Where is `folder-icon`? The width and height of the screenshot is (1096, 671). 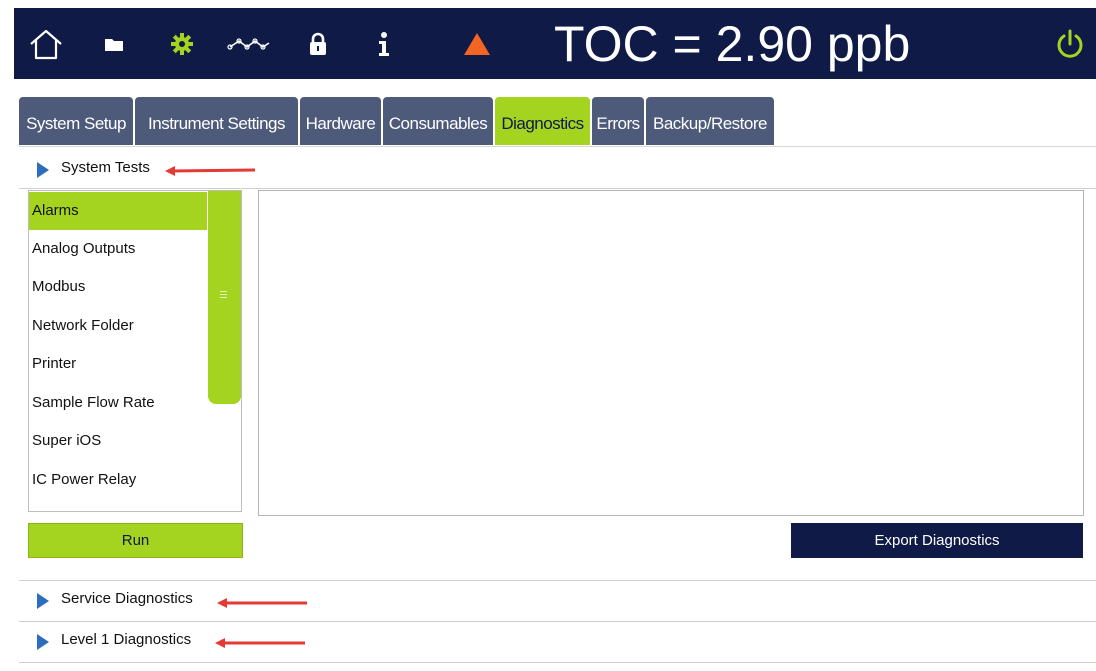 folder-icon is located at coordinates (114, 43).